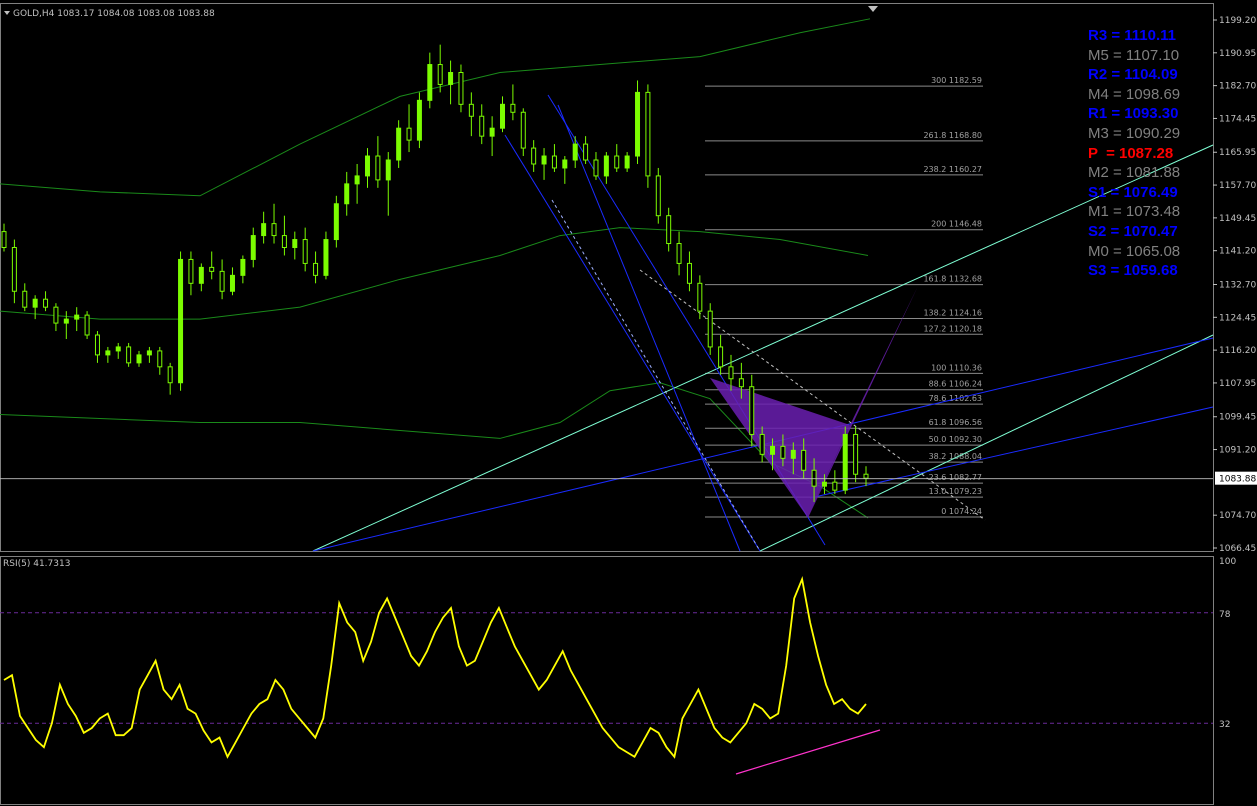 This screenshot has width=1257, height=806. I want to click on price-tick-label: 1132.70, so click(1237, 285).